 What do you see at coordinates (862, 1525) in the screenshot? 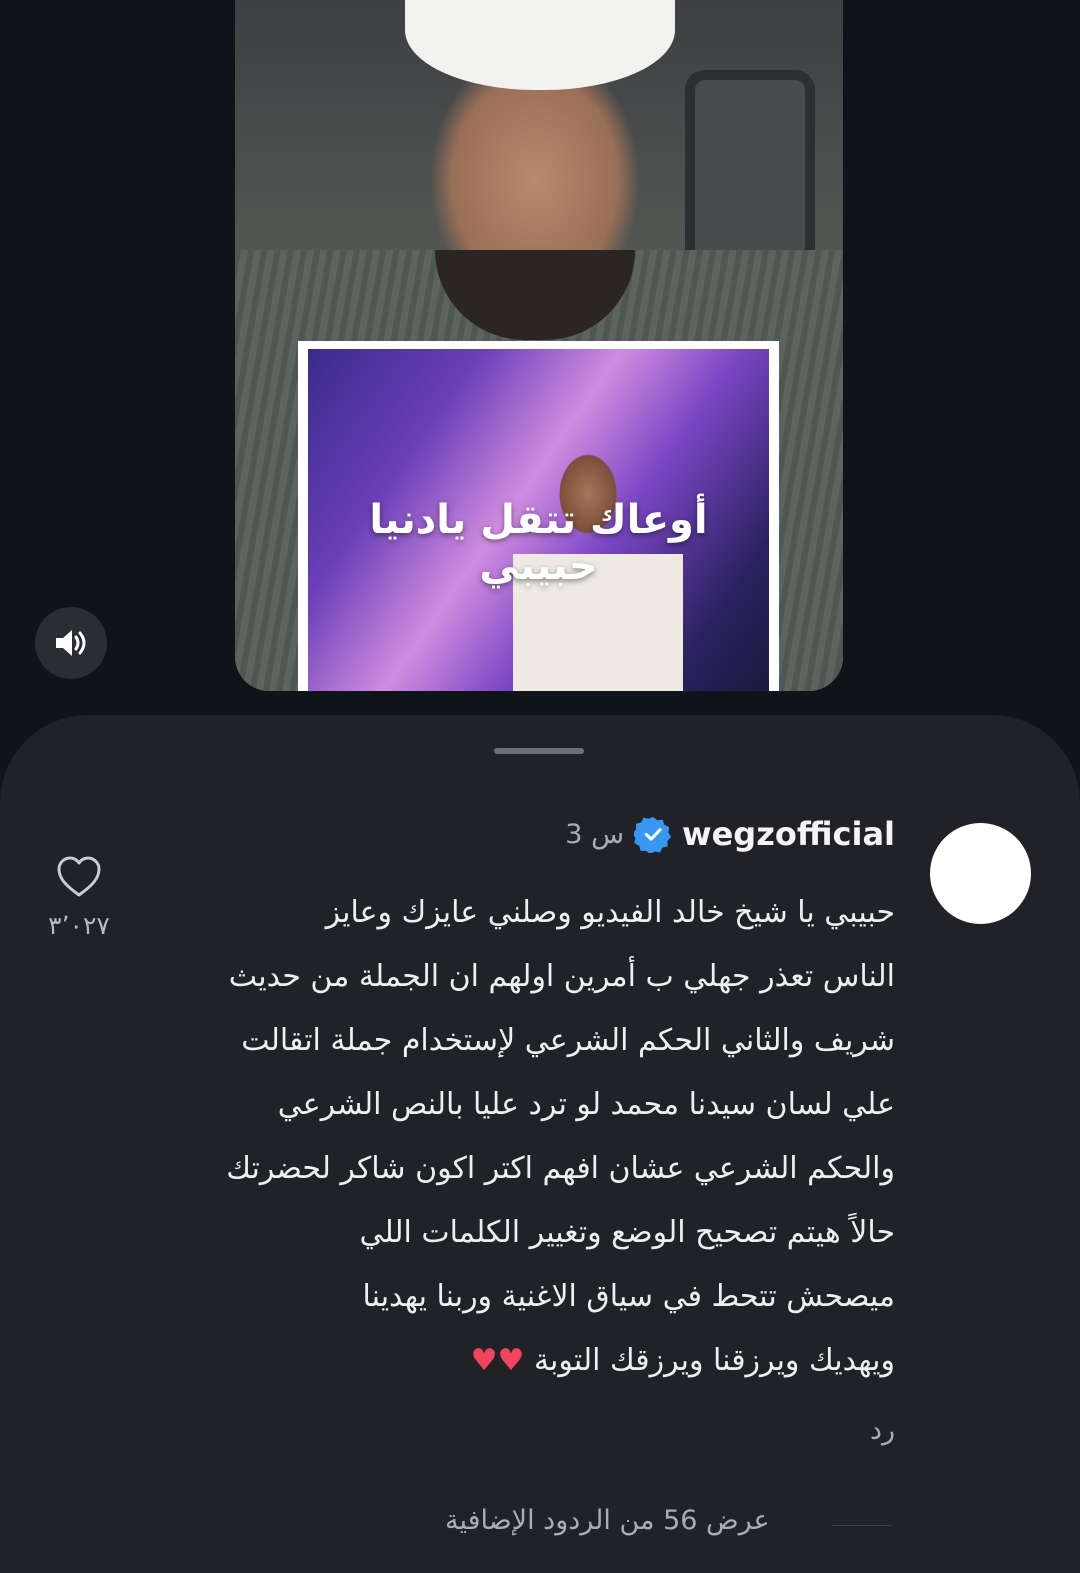
I see `more-replies-divider` at bounding box center [862, 1525].